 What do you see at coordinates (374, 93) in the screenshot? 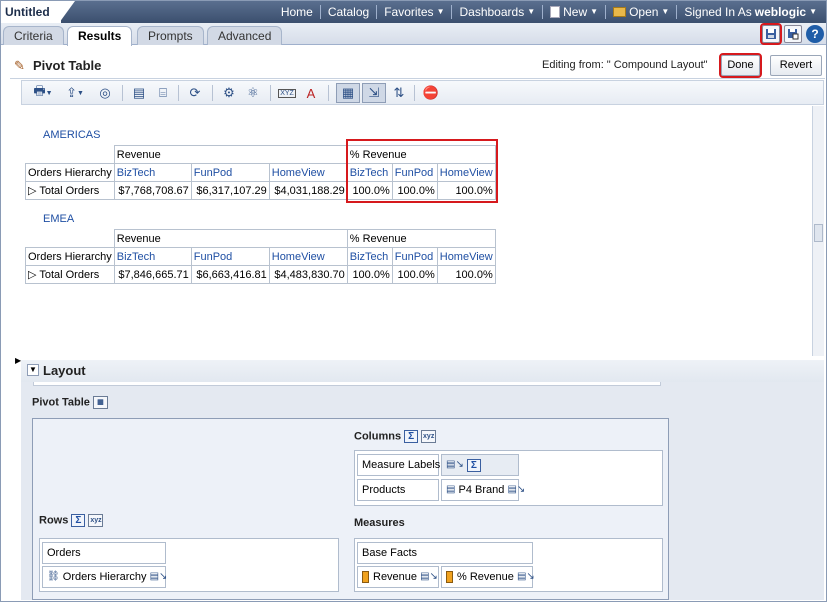
I see `drag-drop-icon: ⇲` at bounding box center [374, 93].